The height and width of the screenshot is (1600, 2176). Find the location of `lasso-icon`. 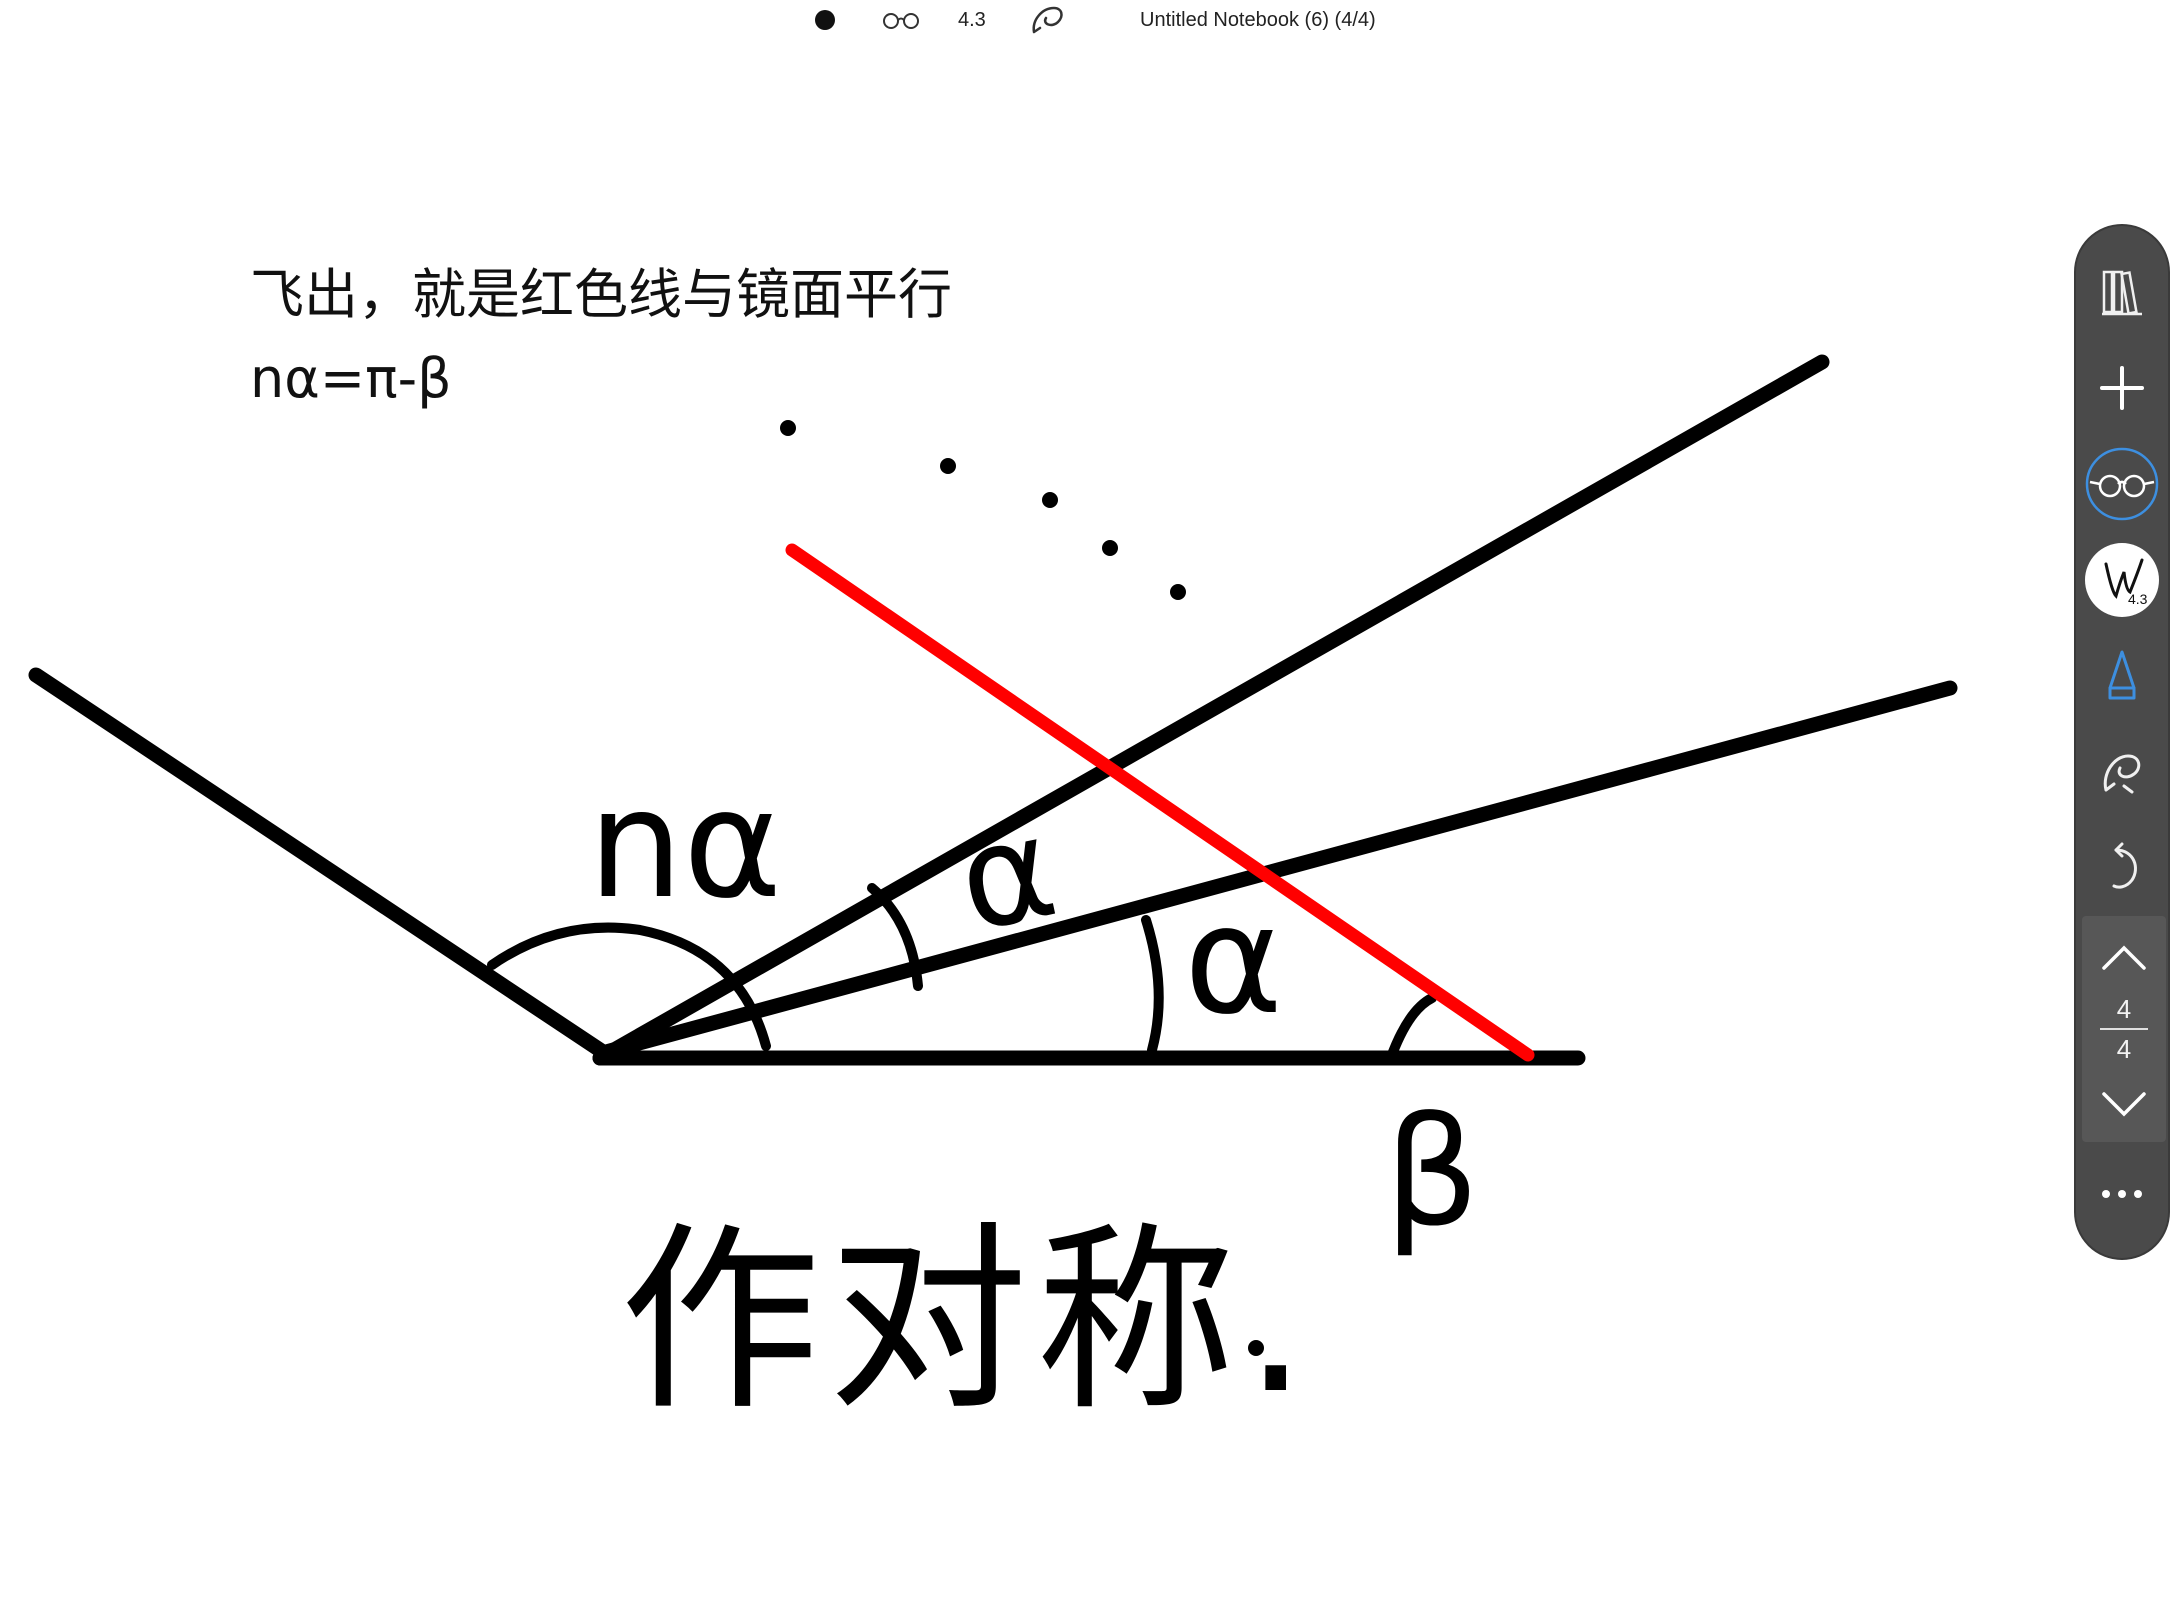

lasso-icon is located at coordinates (2122, 772).